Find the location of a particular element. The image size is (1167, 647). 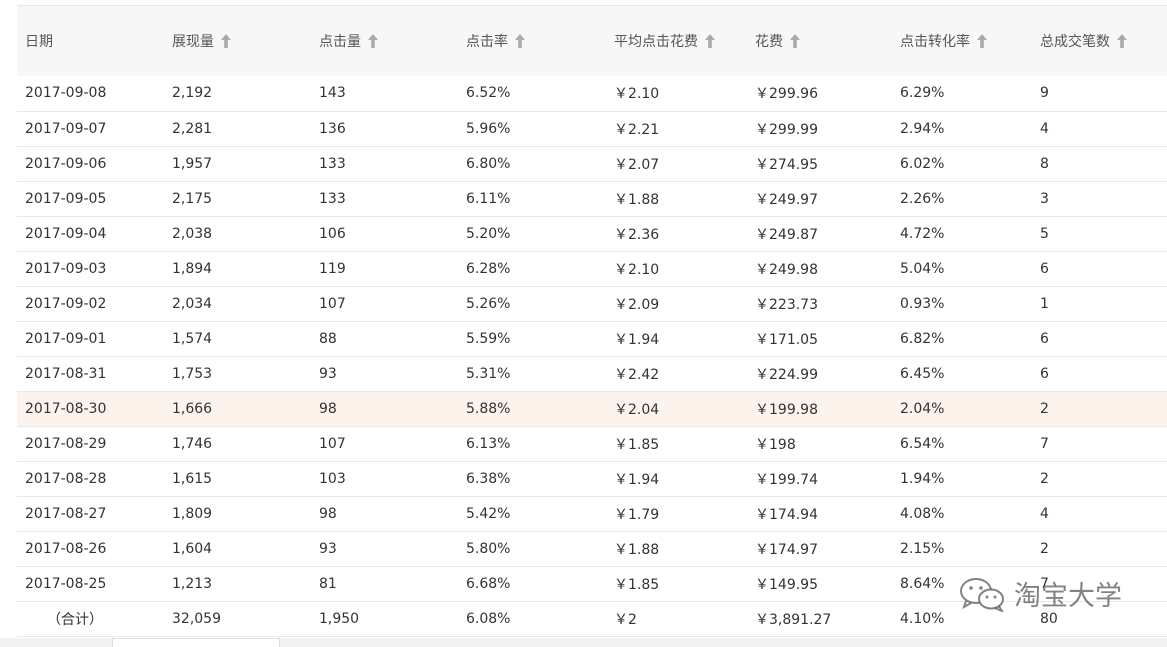

total-cell: 32,059 is located at coordinates (196, 618).